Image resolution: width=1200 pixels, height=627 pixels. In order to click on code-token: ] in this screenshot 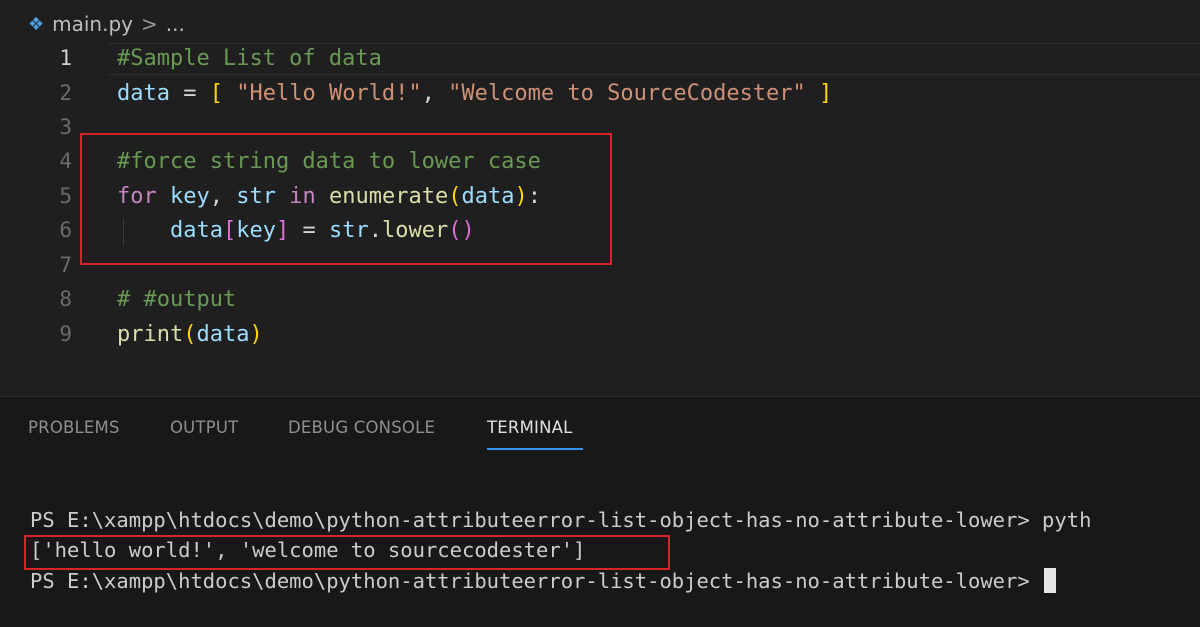, I will do `click(826, 93)`.